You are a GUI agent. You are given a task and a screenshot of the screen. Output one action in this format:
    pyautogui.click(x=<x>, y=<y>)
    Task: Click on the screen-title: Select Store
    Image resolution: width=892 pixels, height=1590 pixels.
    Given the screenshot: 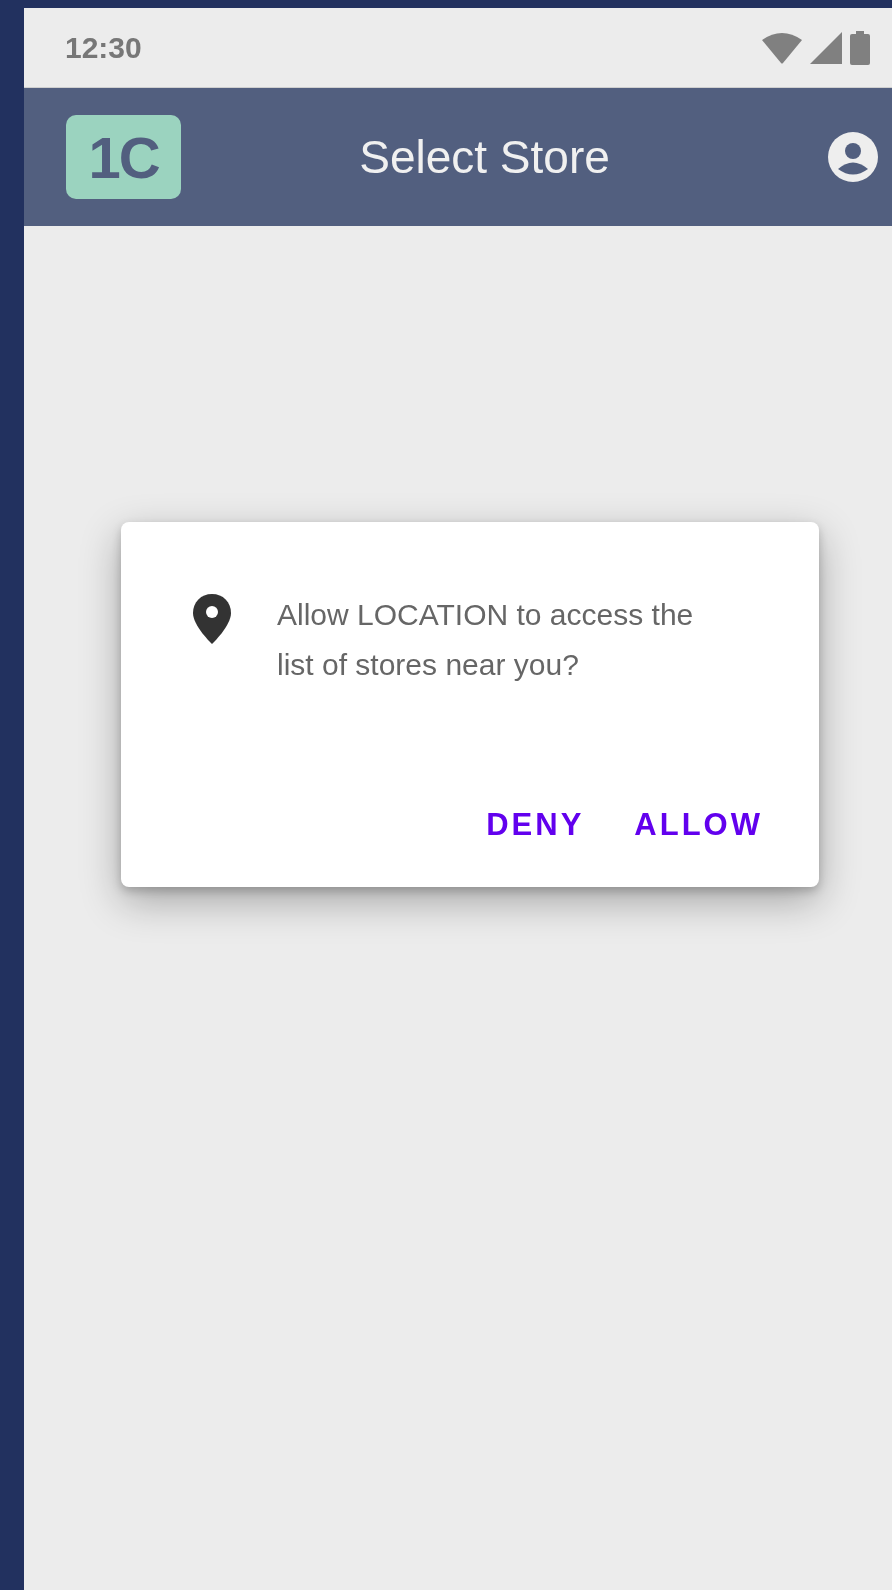 What is the action you would take?
    pyautogui.click(x=484, y=157)
    